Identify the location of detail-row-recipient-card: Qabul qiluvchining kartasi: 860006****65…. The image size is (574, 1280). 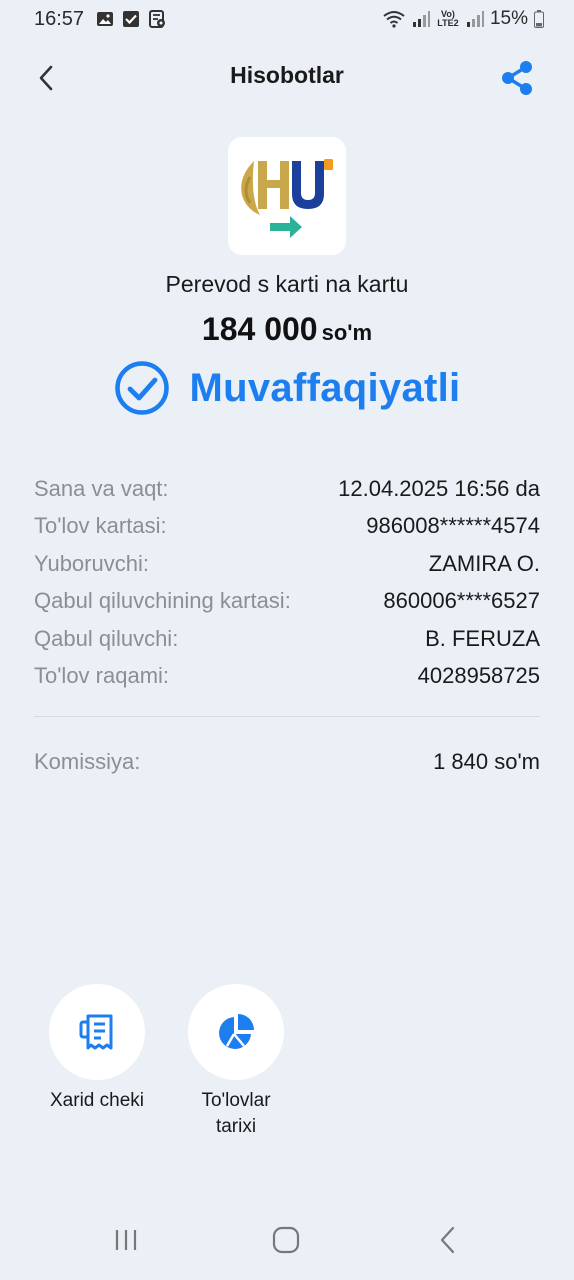
(287, 602).